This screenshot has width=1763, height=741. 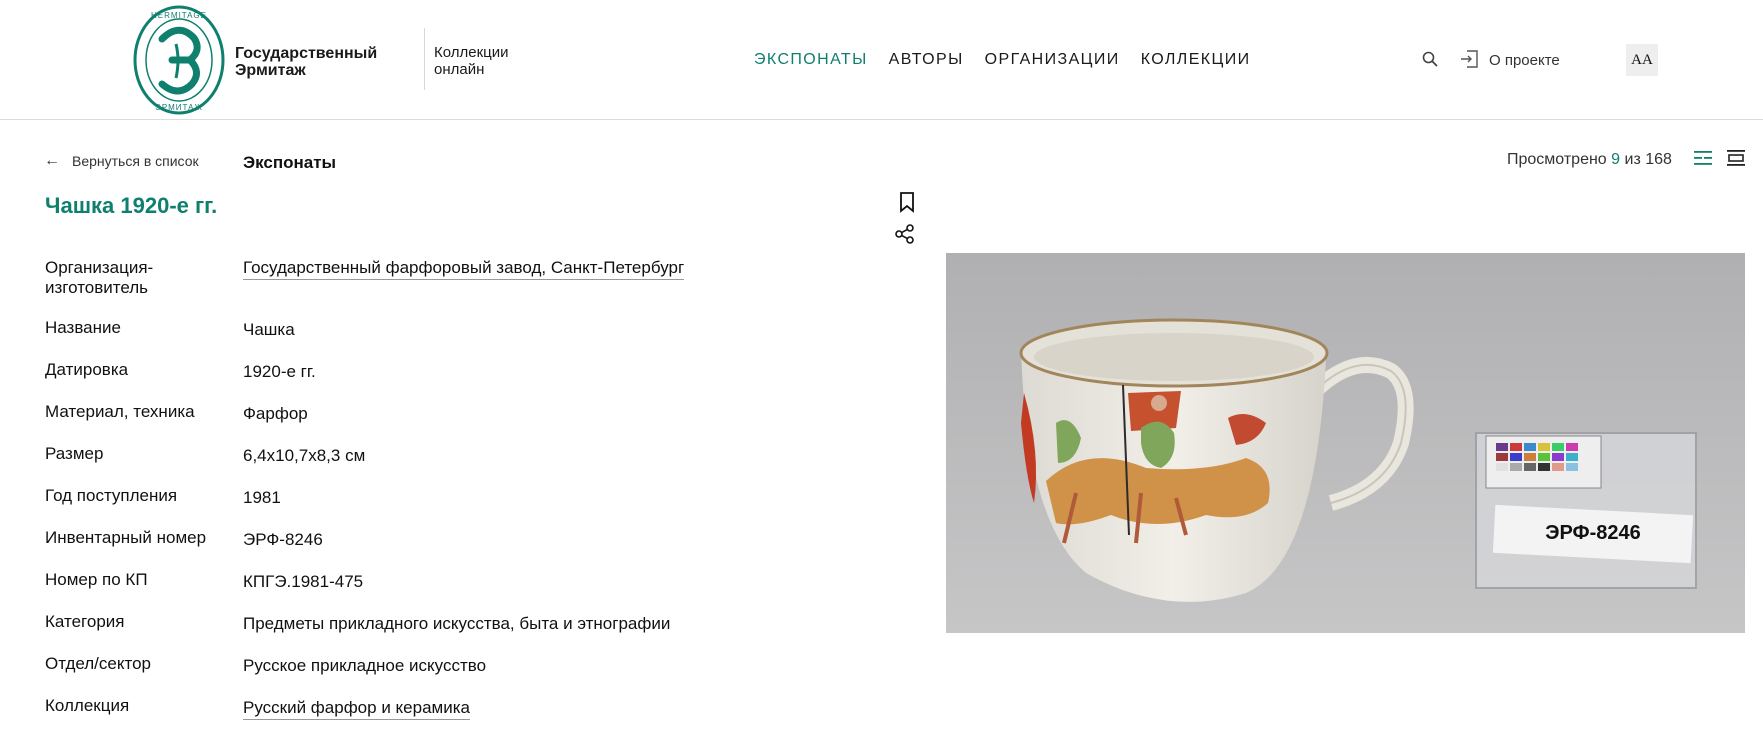 I want to click on login-icon, so click(x=1469, y=59).